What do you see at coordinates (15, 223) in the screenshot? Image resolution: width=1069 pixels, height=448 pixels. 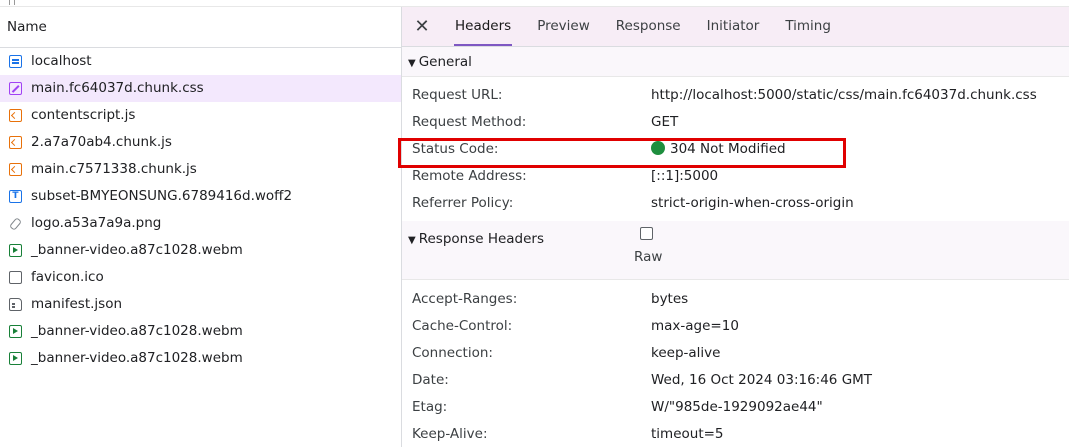 I see `image-icon` at bounding box center [15, 223].